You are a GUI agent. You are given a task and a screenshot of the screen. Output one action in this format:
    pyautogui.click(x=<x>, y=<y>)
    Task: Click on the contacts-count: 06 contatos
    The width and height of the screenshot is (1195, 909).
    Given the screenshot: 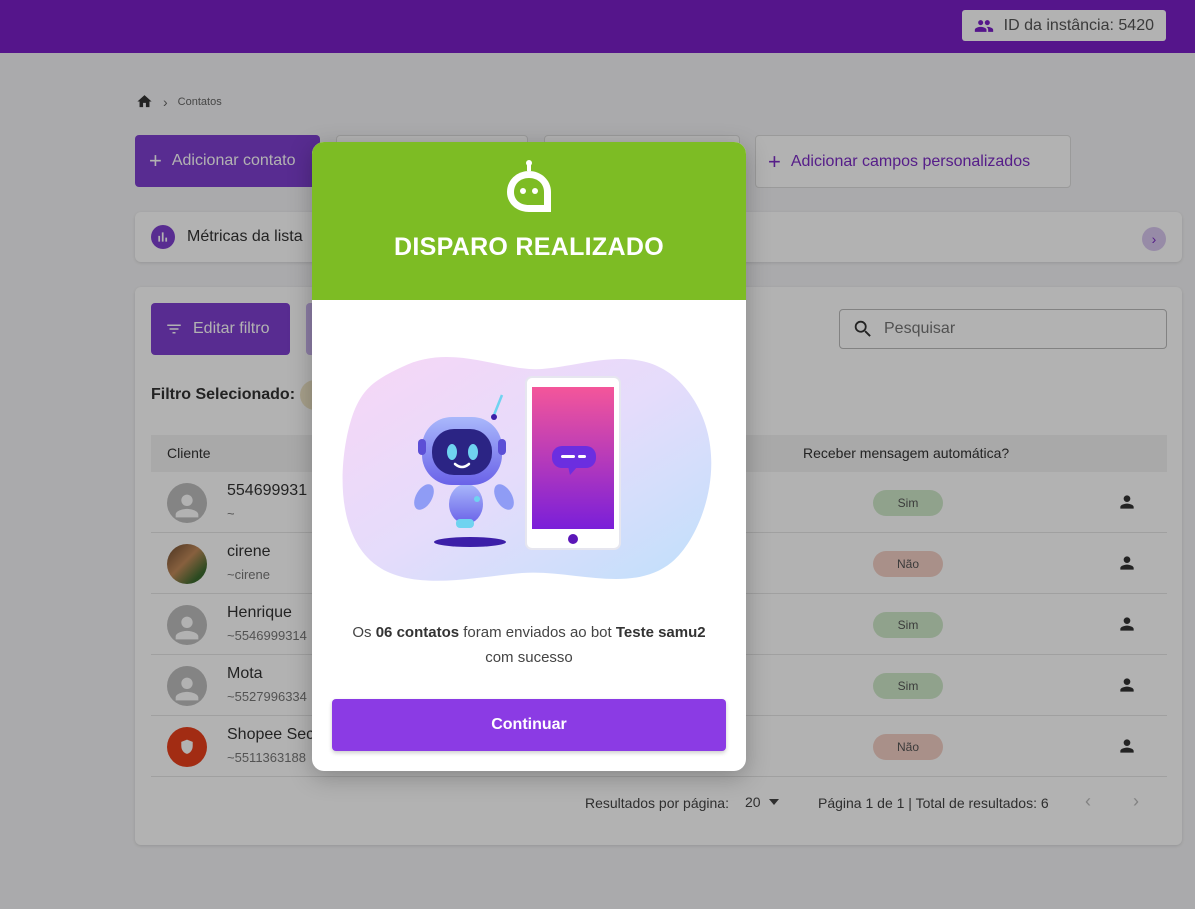 What is the action you would take?
    pyautogui.click(x=417, y=632)
    